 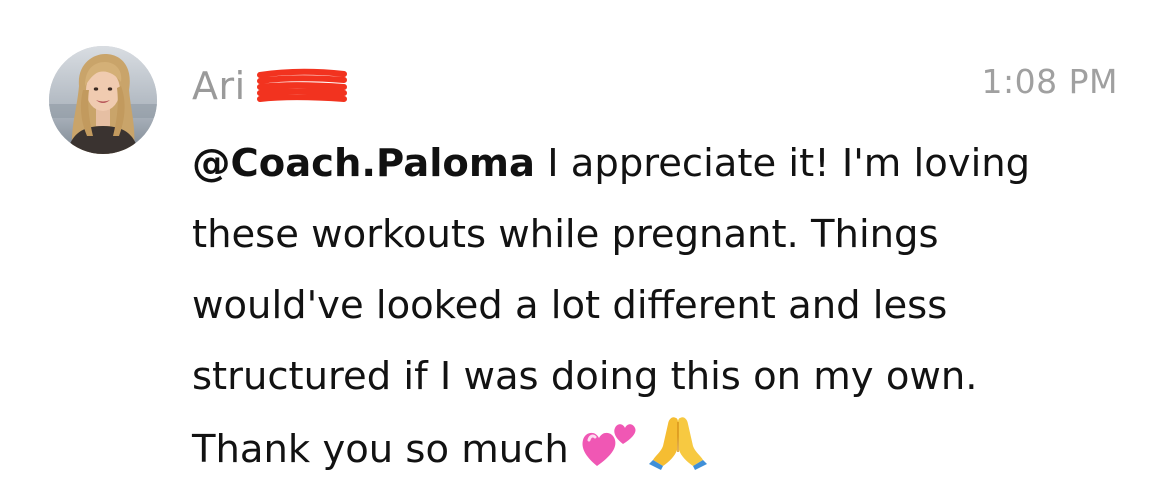 I want to click on author-header: Ari, so click(x=270, y=86).